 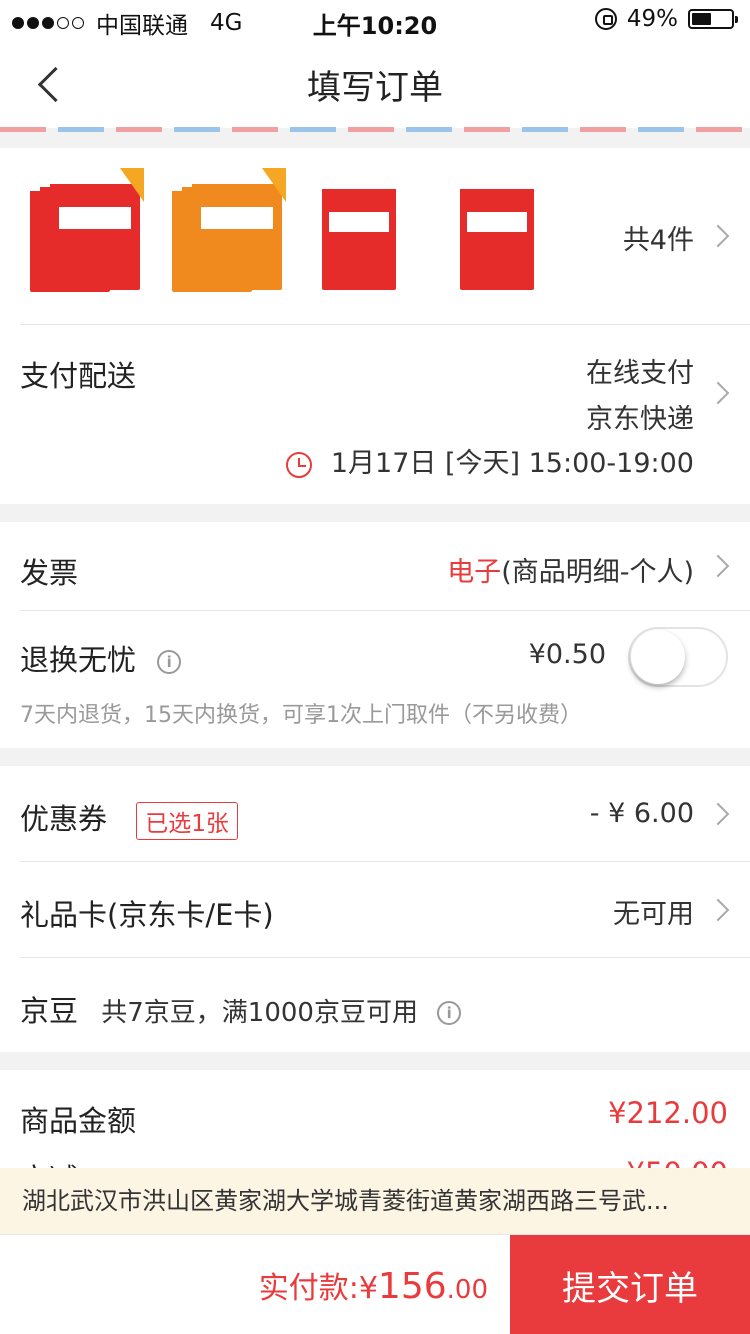 I want to click on worry-free-price: ¥0.50, so click(x=567, y=654).